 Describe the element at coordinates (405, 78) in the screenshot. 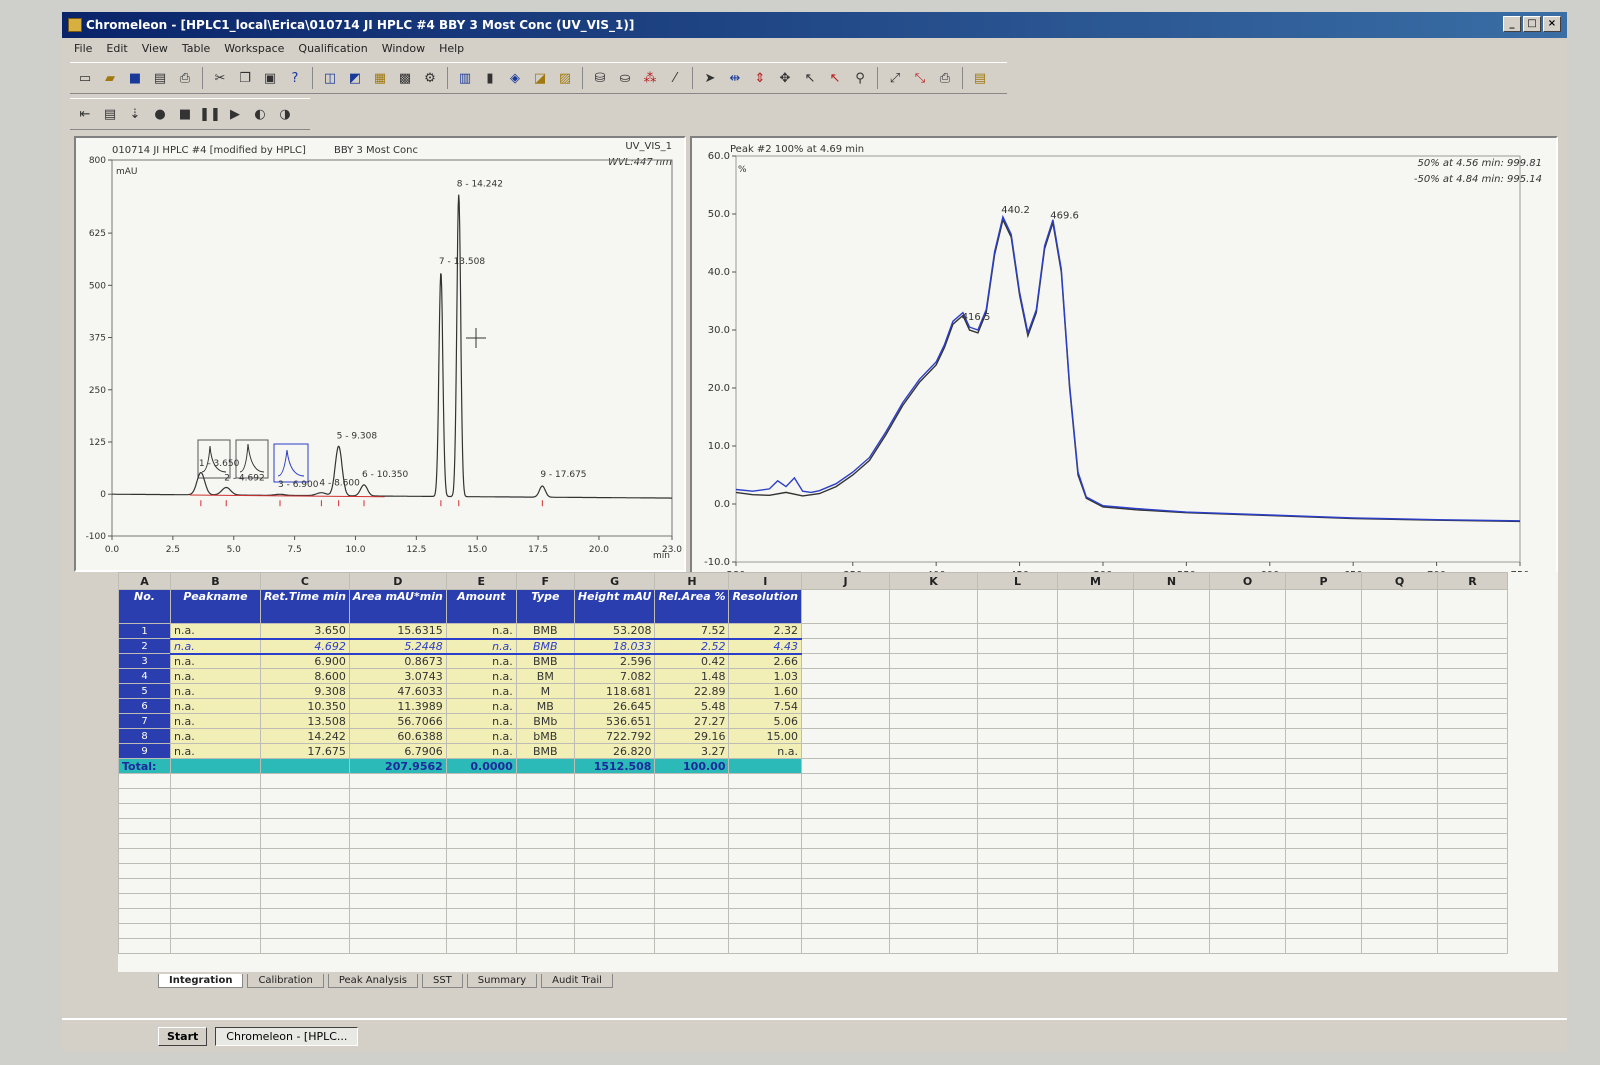

I see `grid-icon: ▩` at that location.